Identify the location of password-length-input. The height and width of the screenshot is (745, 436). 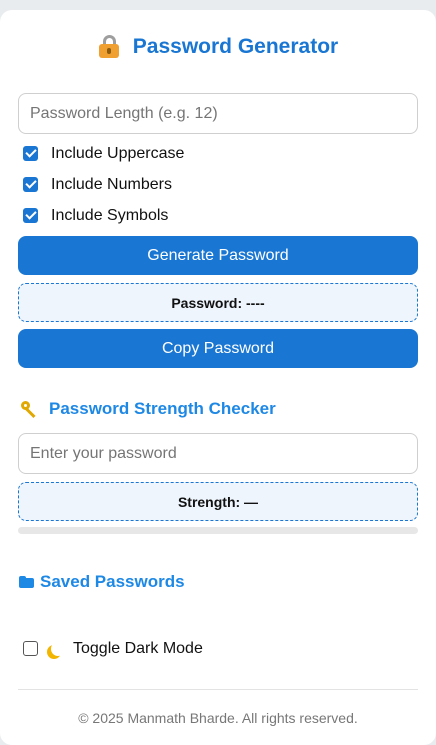
(218, 113).